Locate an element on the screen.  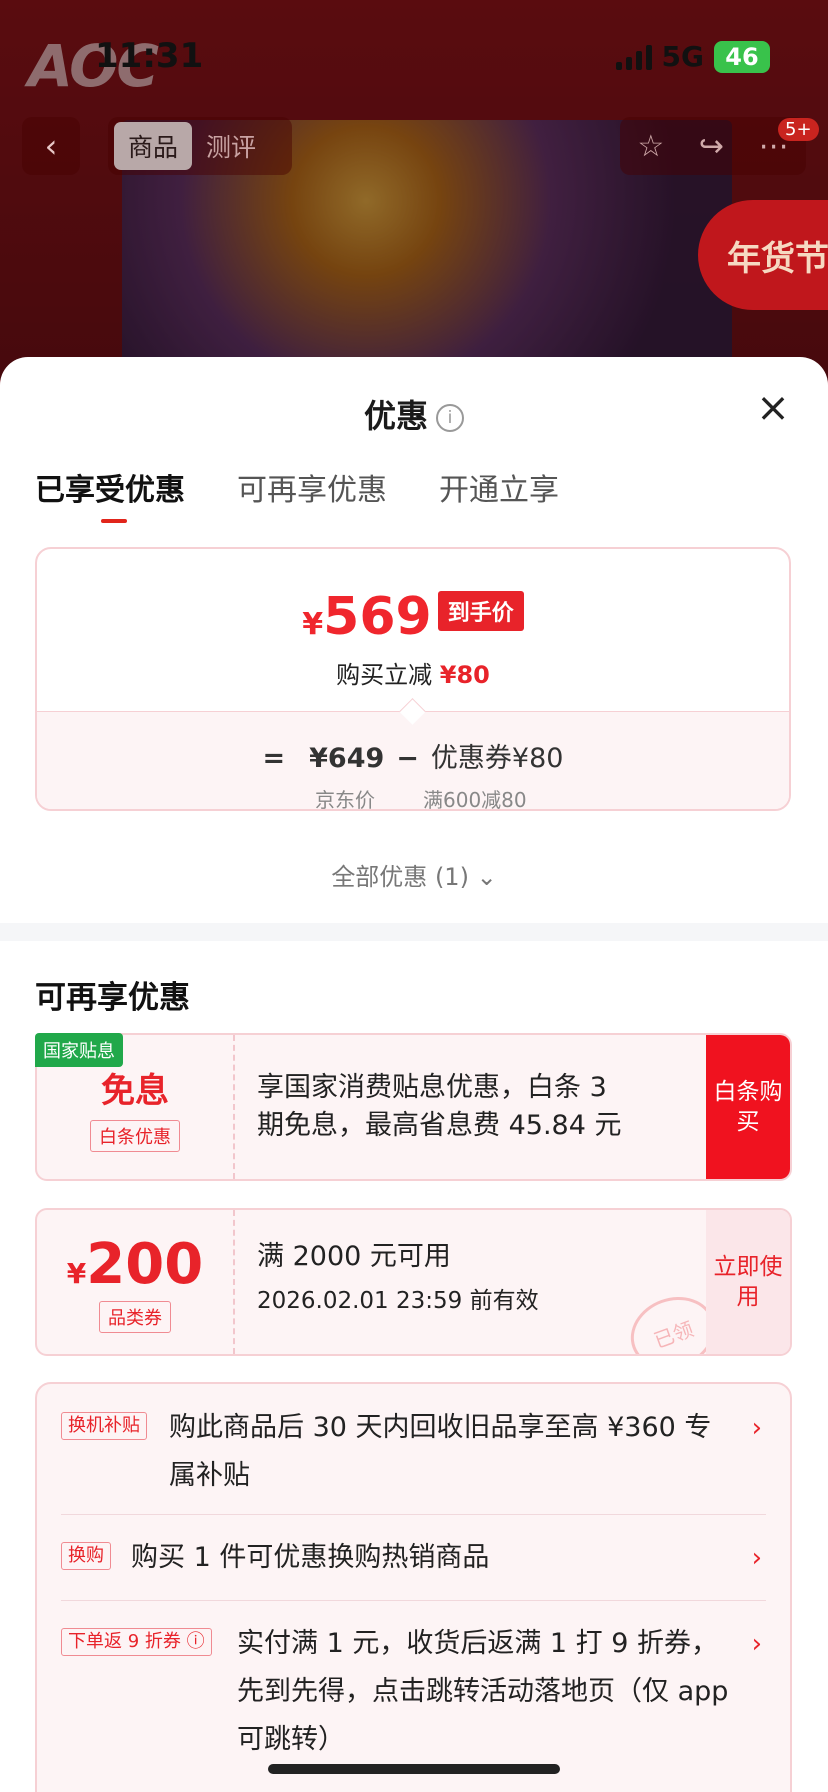
gov-subsidy-tag: 国家贴息 is located at coordinates (79, 1050).